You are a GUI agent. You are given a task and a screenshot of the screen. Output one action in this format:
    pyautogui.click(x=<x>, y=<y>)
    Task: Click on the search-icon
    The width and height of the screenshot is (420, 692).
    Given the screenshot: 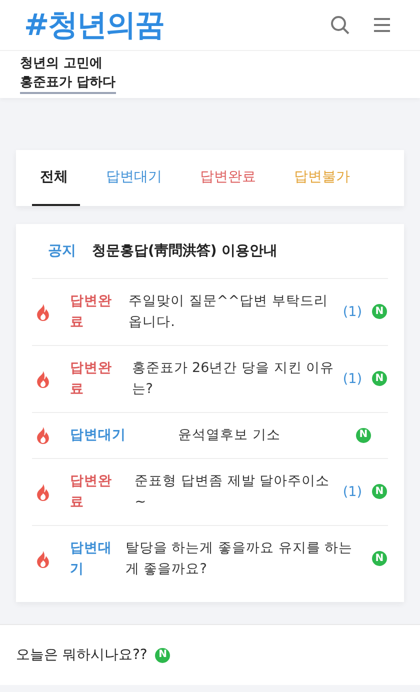 What is the action you would take?
    pyautogui.click(x=340, y=25)
    